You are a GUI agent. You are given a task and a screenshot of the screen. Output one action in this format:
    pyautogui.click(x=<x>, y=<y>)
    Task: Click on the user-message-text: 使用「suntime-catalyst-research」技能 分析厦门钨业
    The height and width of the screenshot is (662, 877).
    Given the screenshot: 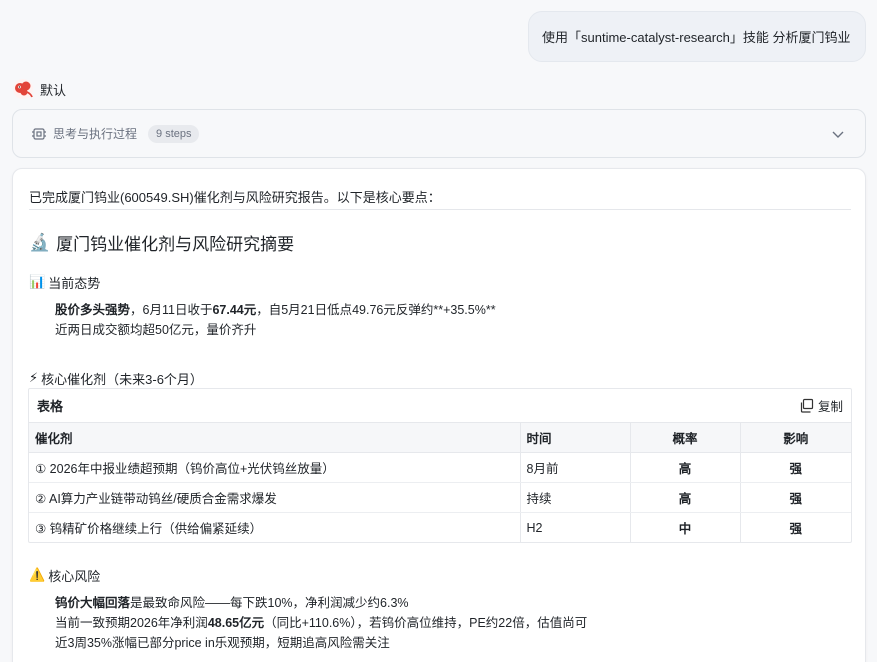 What is the action you would take?
    pyautogui.click(x=696, y=37)
    